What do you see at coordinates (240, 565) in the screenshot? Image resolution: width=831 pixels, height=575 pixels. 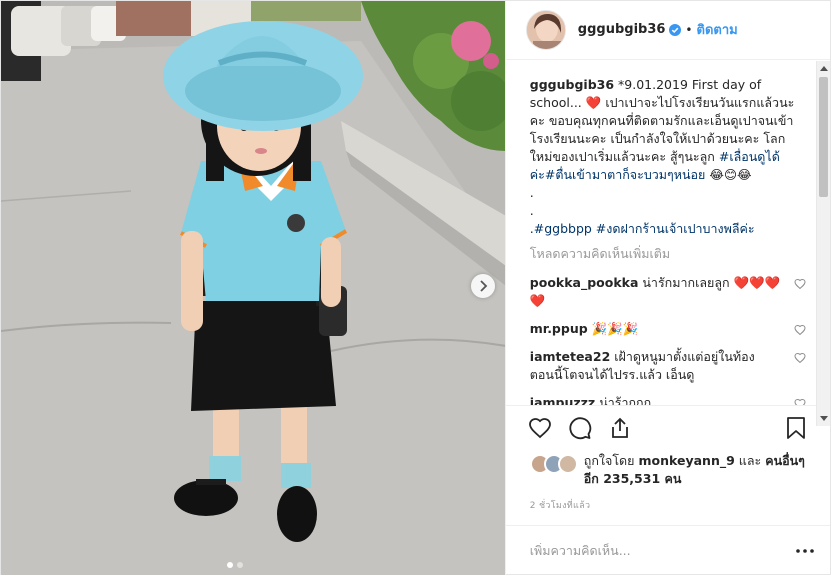 I see `carousel-dot` at bounding box center [240, 565].